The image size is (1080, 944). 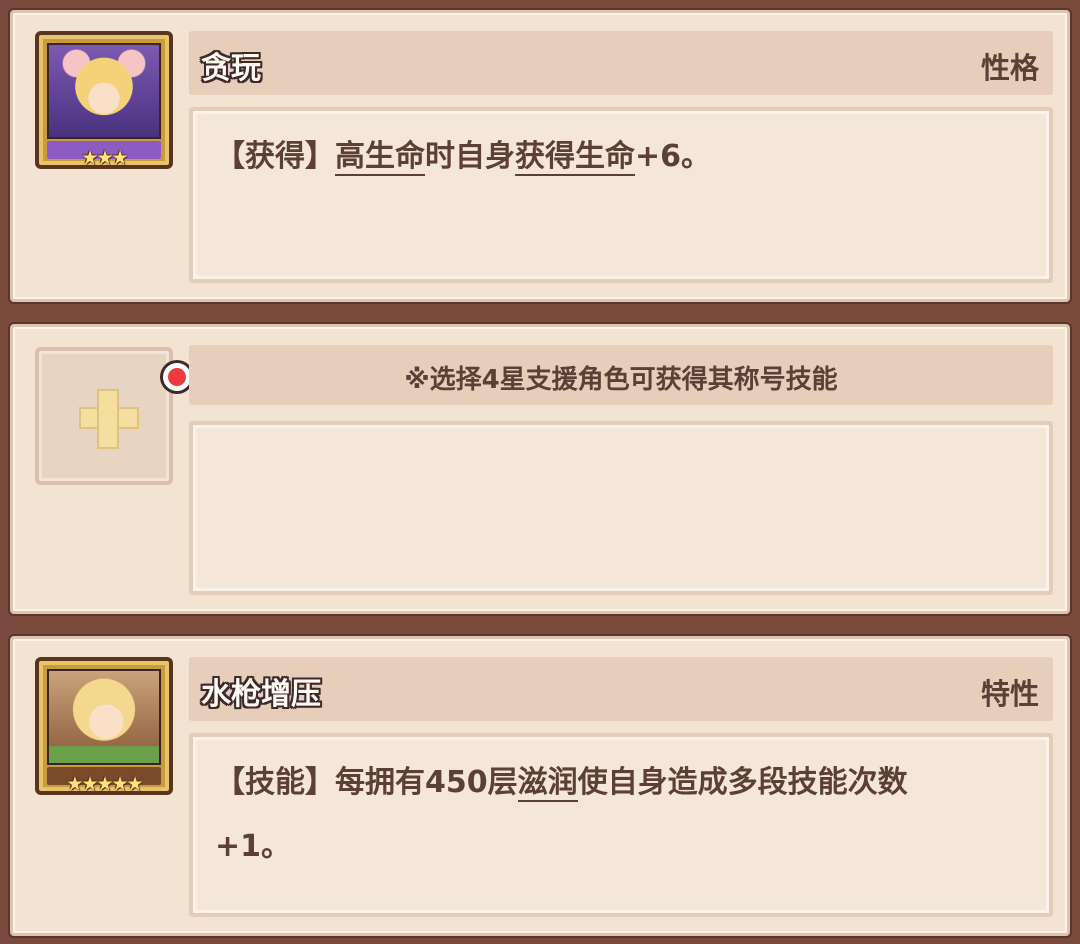 What do you see at coordinates (275, 156) in the screenshot?
I see `desc-text: 【获得】` at bounding box center [275, 156].